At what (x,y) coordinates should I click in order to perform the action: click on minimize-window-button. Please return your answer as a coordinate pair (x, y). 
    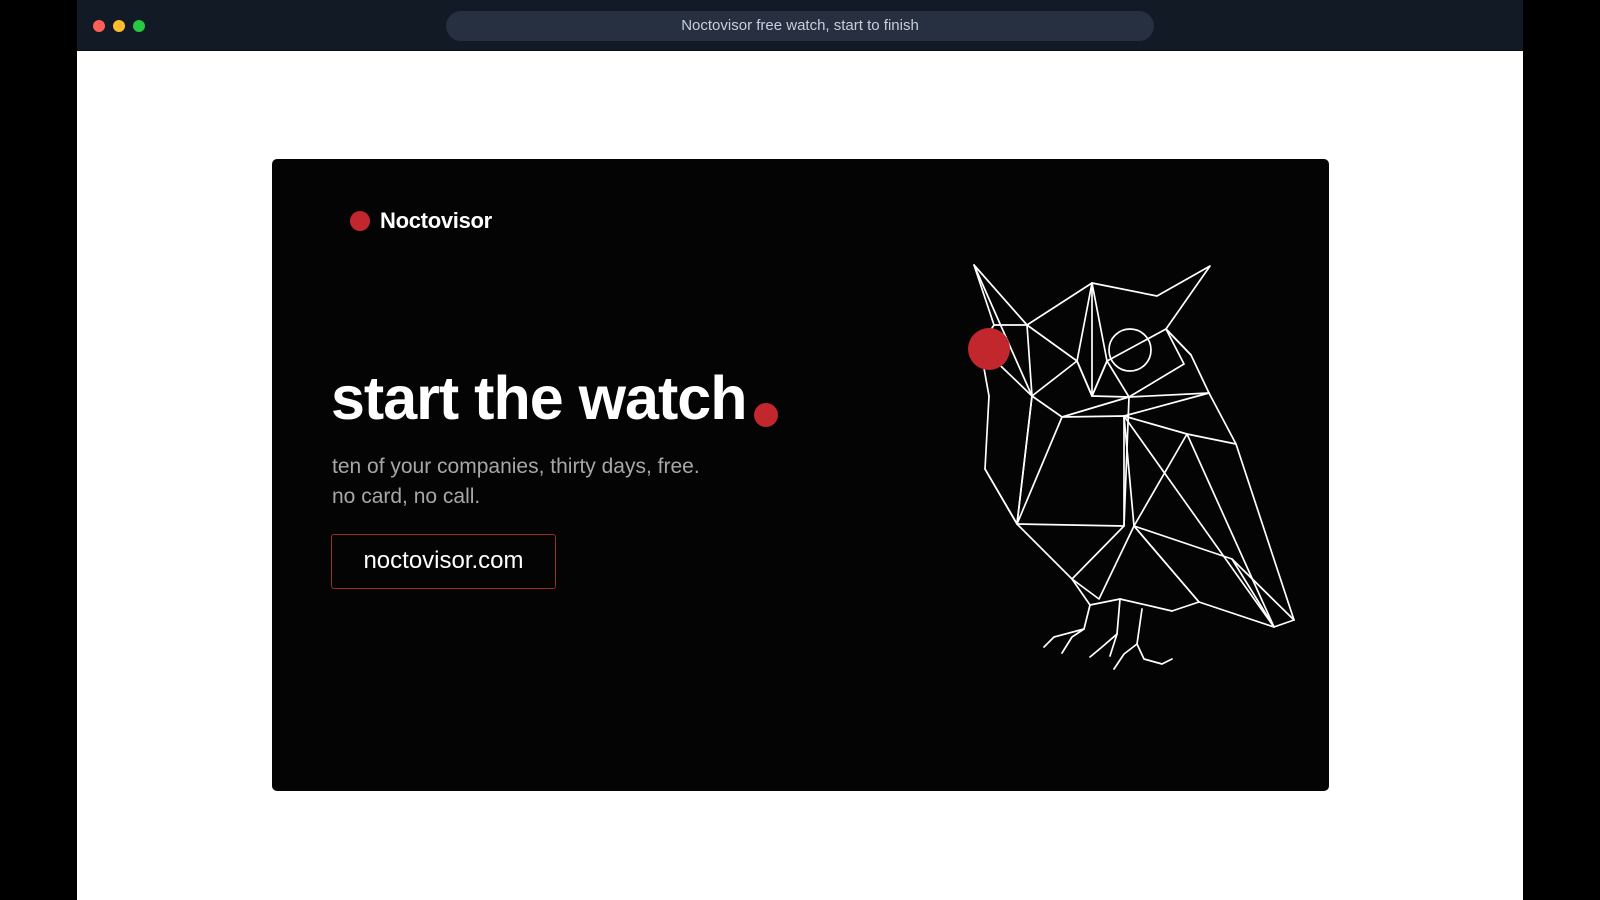
    Looking at the image, I should click on (119, 26).